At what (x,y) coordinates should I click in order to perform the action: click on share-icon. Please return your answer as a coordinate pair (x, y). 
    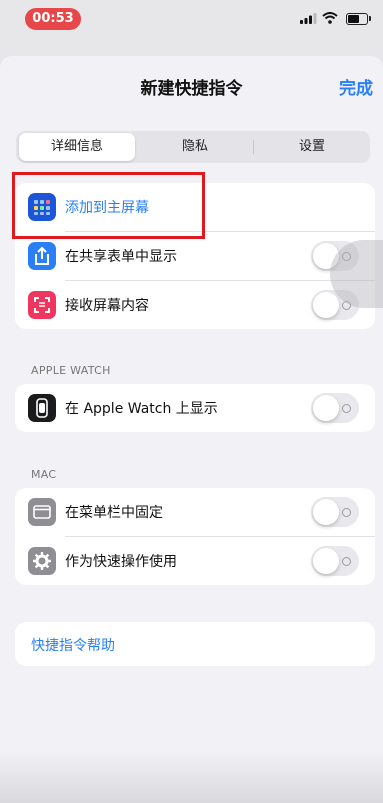
    Looking at the image, I should click on (42, 256).